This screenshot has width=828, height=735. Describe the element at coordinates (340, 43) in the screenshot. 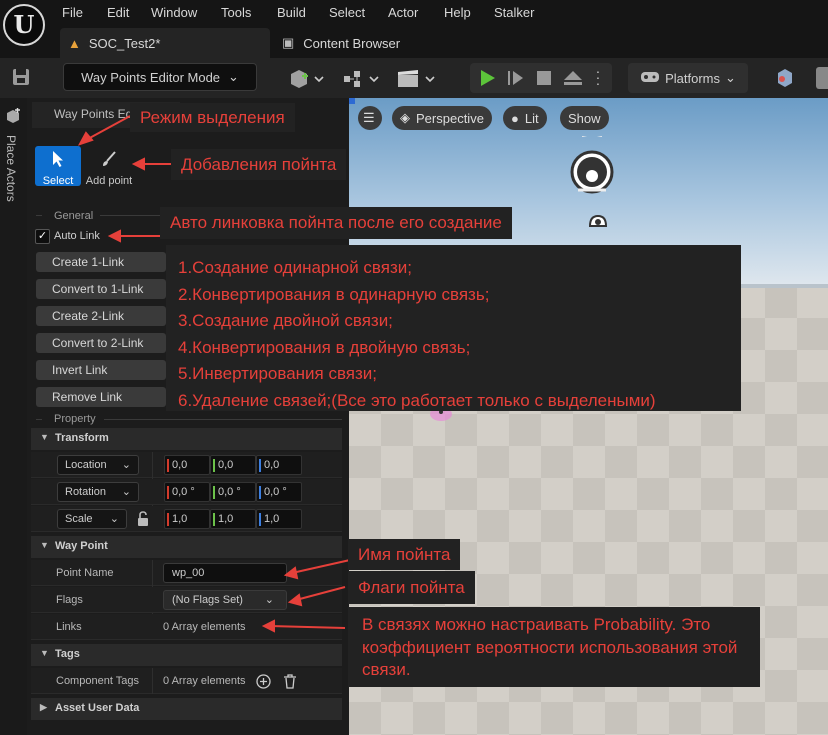

I see `tab-content-browser: ▣ Content Browser` at that location.